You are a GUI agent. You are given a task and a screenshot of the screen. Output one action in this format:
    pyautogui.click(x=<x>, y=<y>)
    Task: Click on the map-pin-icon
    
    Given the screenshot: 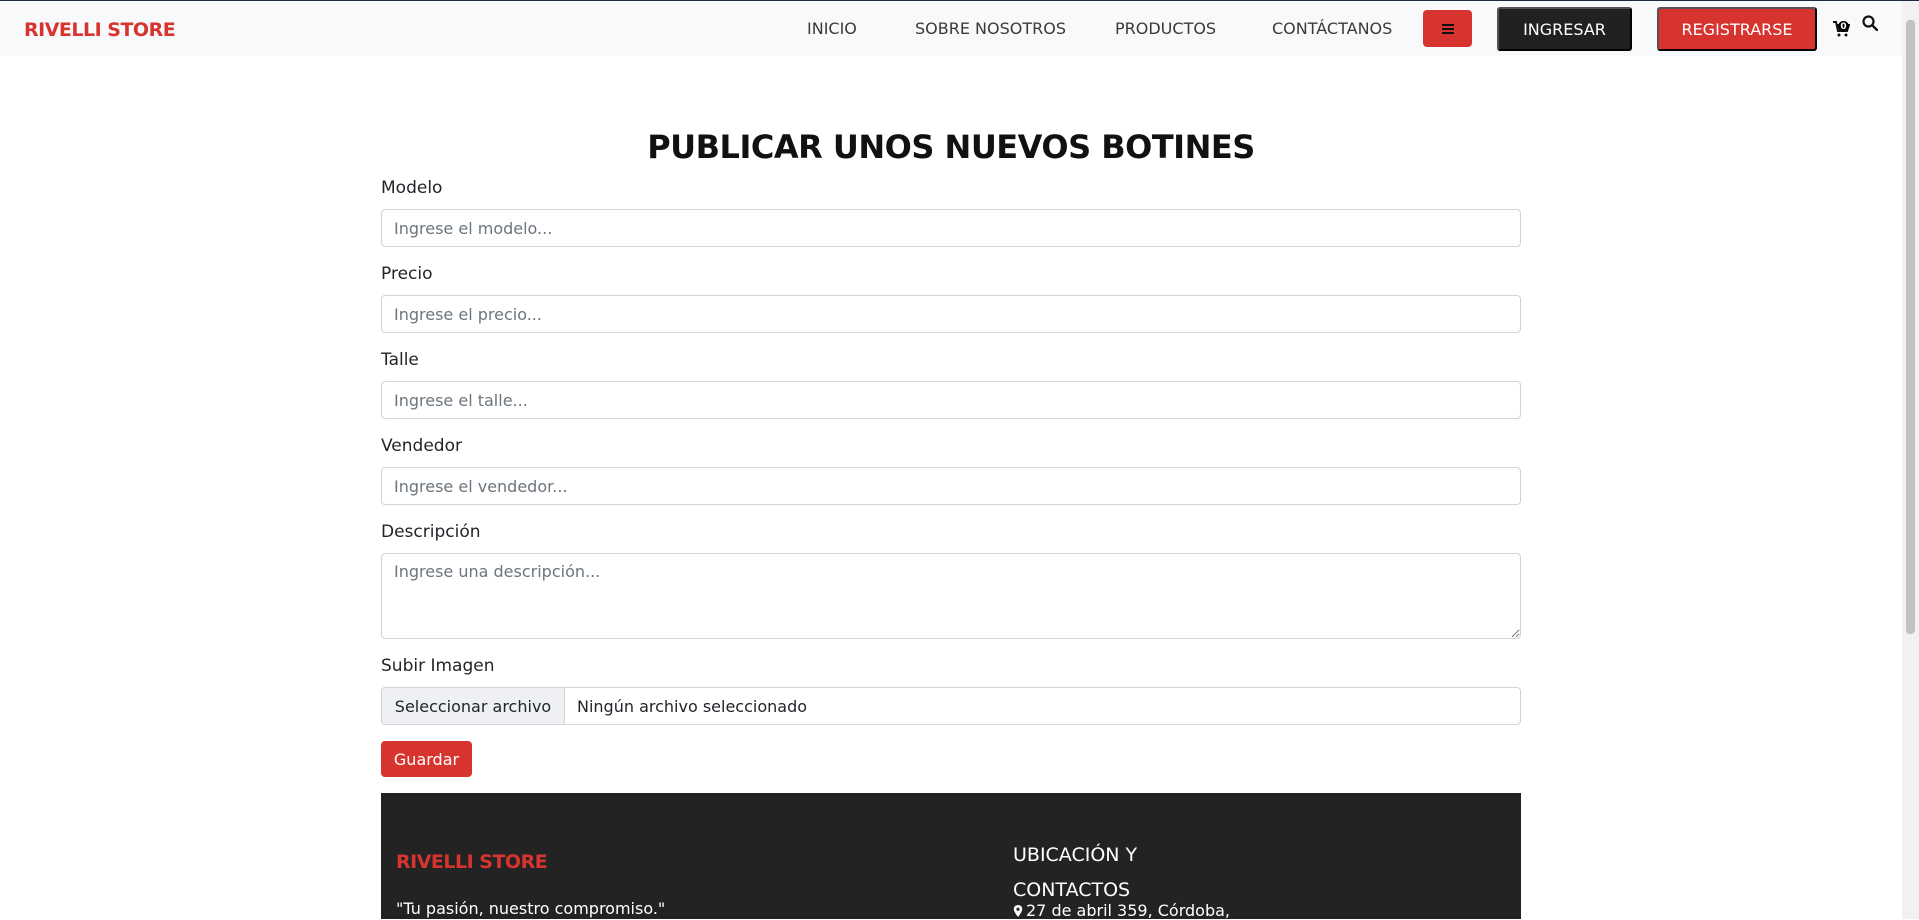 What is the action you would take?
    pyautogui.click(x=1018, y=911)
    